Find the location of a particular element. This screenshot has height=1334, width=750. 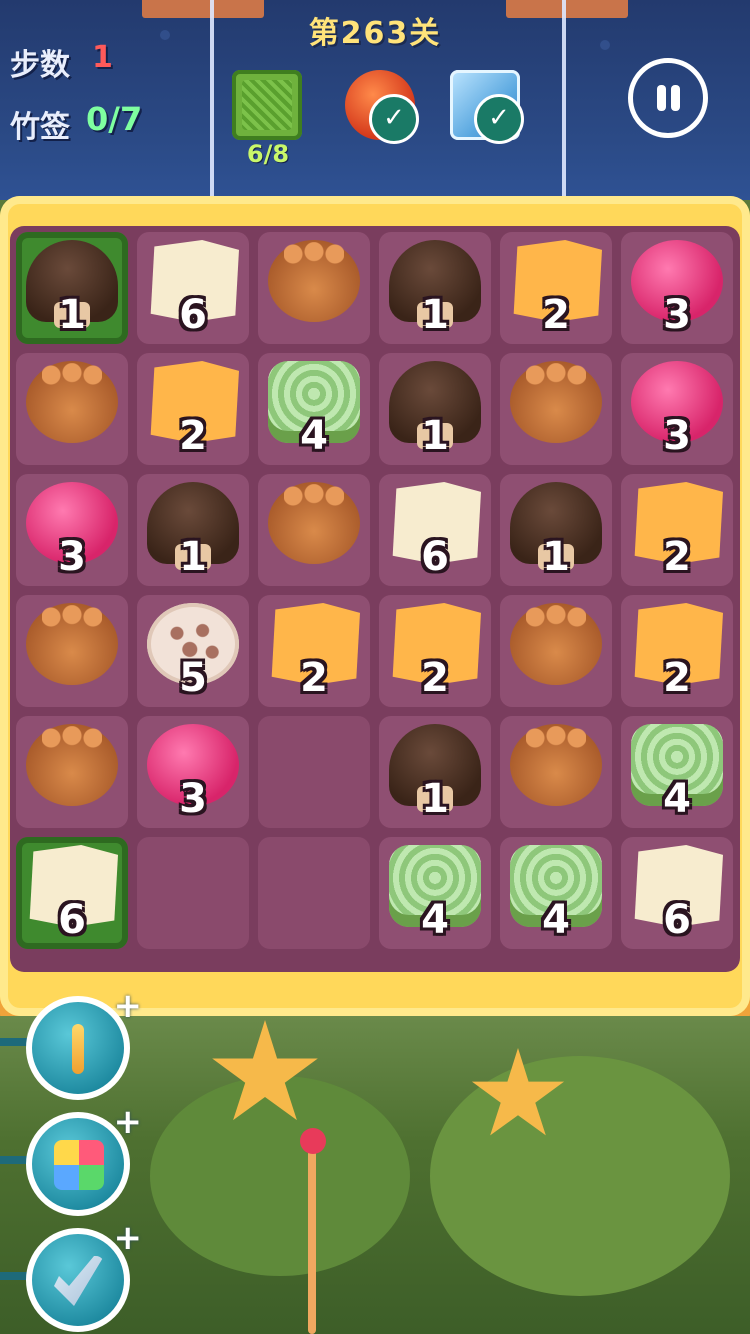

goal-ice-icon: ✓ is located at coordinates (487, 107).